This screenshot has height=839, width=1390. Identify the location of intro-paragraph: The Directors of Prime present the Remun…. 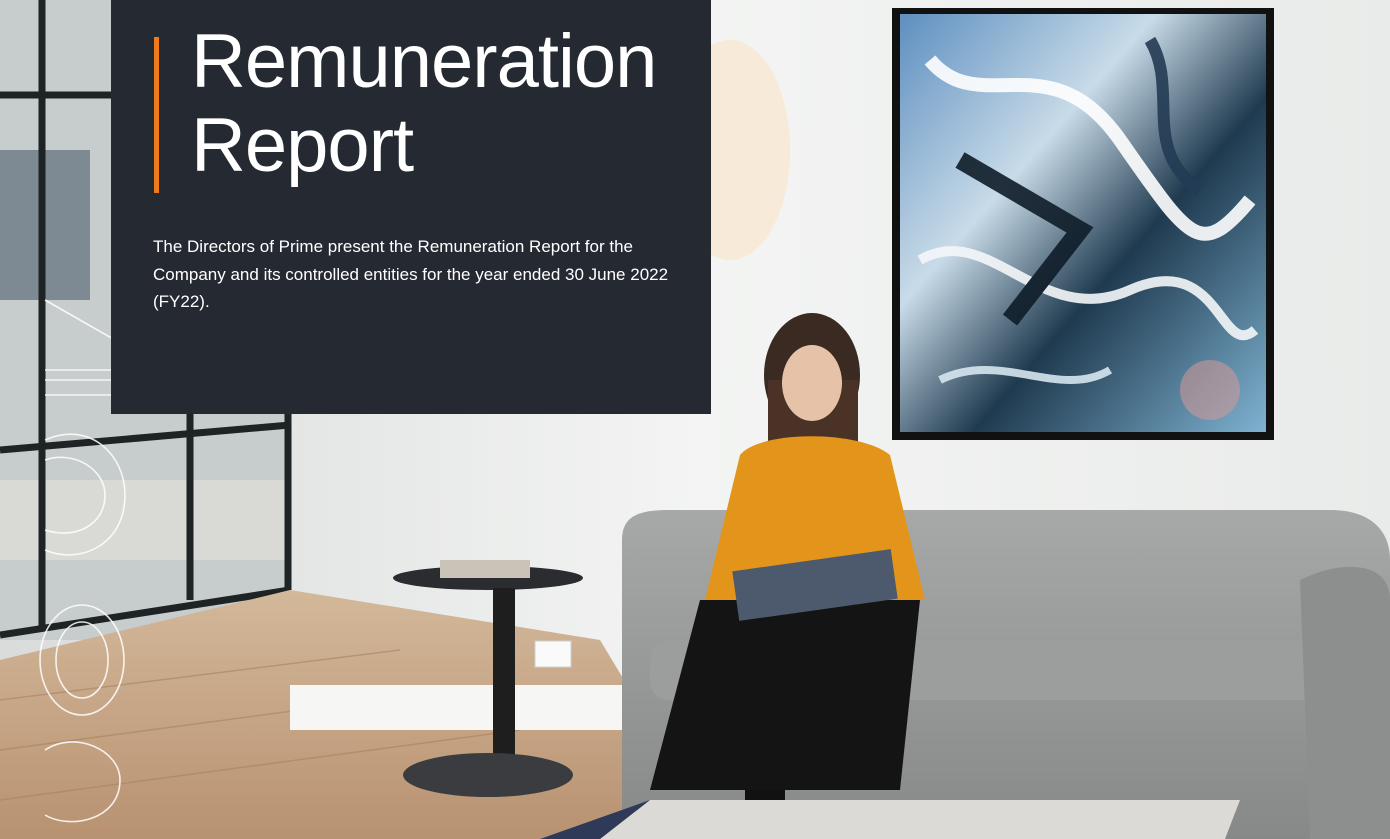
(411, 274).